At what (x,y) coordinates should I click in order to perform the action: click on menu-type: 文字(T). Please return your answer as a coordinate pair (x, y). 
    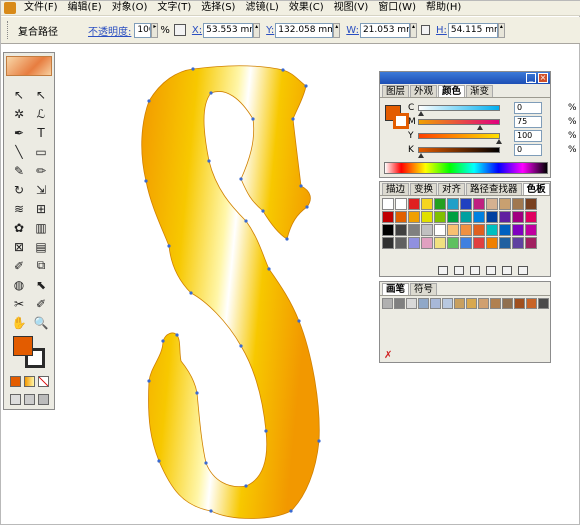
    Looking at the image, I should click on (174, 8).